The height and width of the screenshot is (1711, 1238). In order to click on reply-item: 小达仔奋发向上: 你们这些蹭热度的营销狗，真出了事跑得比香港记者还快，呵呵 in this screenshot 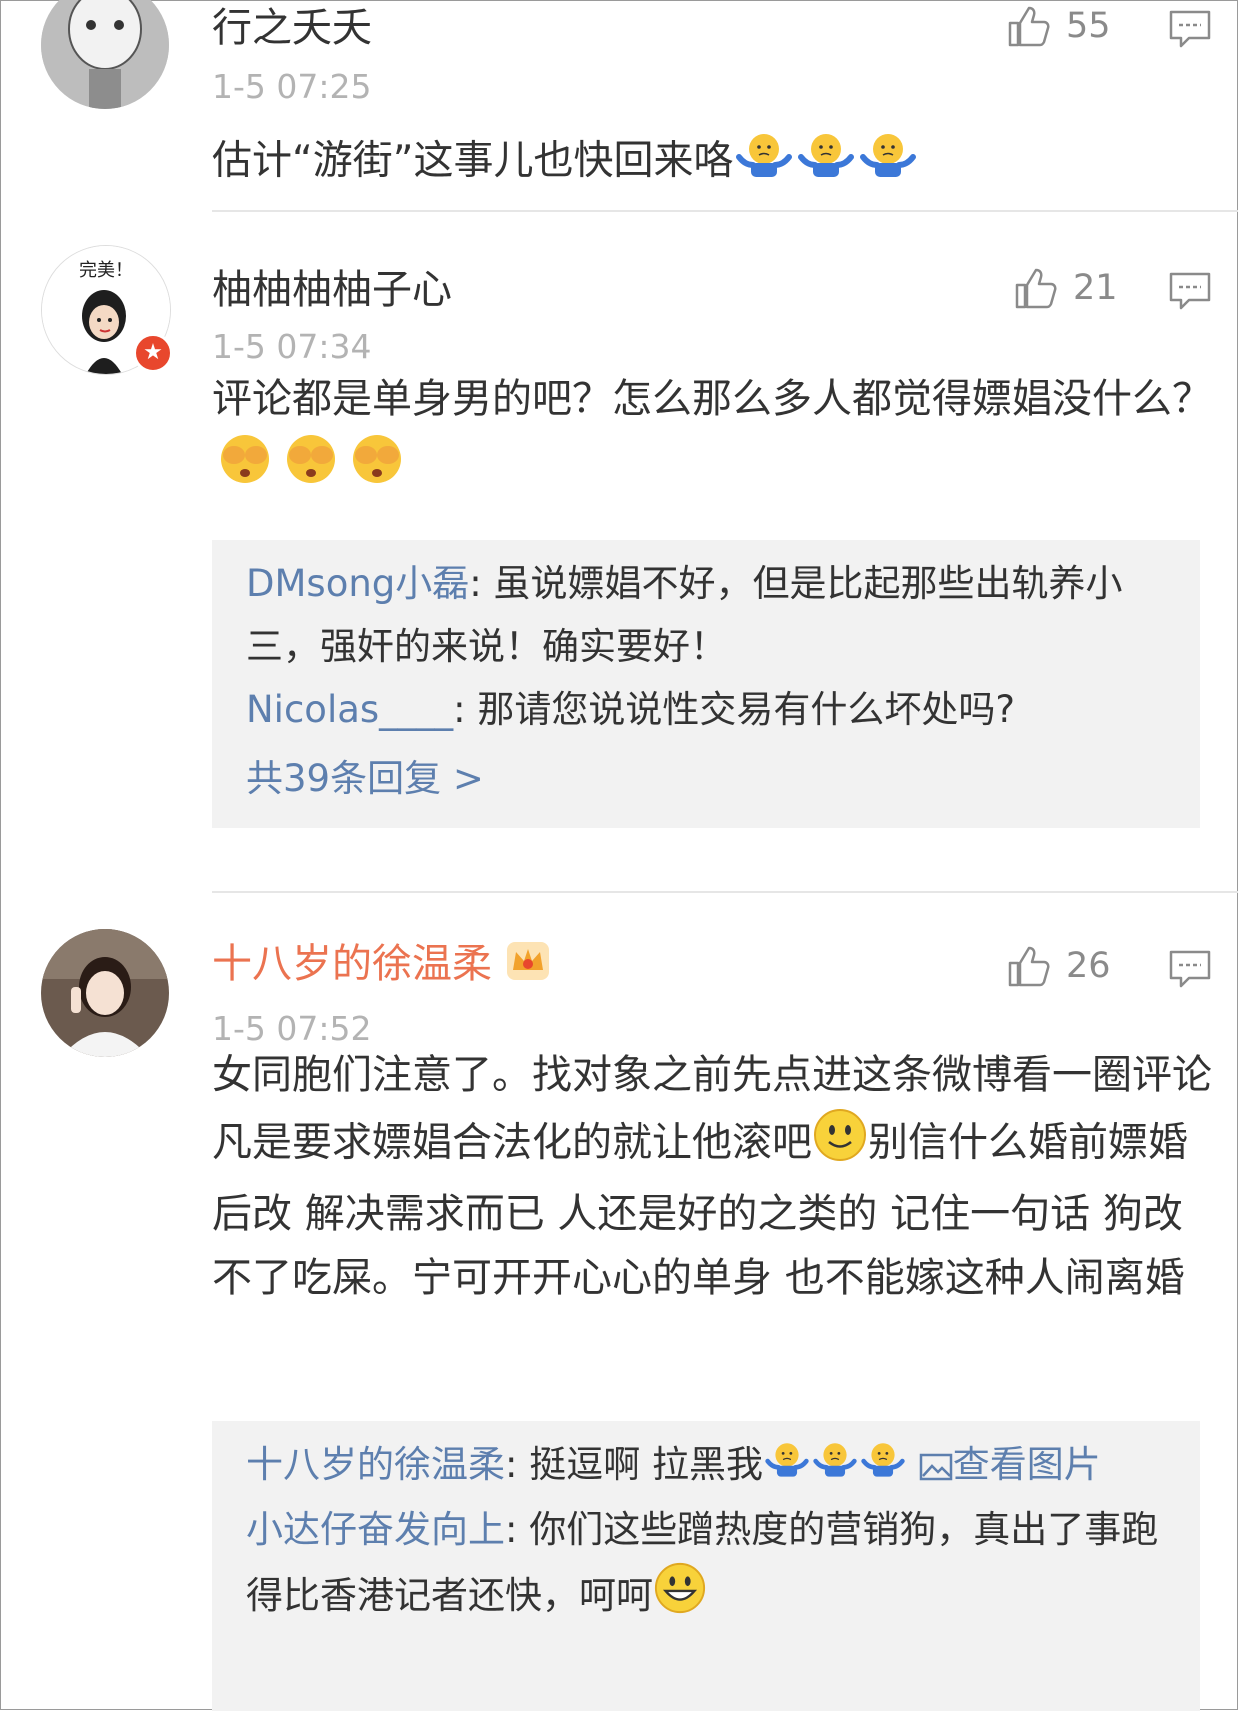, I will do `click(706, 1566)`.